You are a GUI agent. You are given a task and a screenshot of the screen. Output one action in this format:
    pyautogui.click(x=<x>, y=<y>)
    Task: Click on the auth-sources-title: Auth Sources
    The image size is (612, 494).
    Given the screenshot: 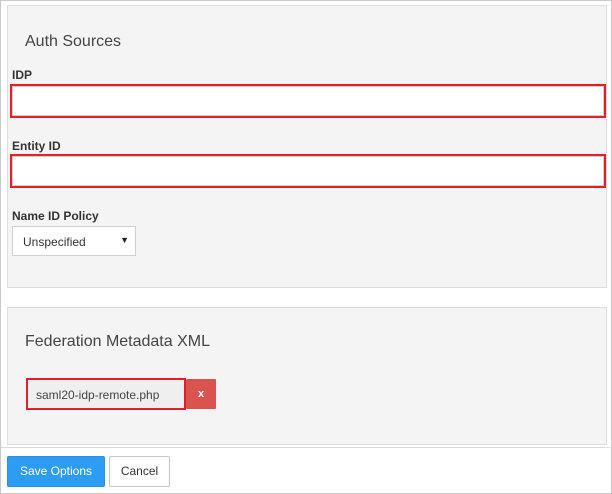 What is the action you would take?
    pyautogui.click(x=73, y=41)
    